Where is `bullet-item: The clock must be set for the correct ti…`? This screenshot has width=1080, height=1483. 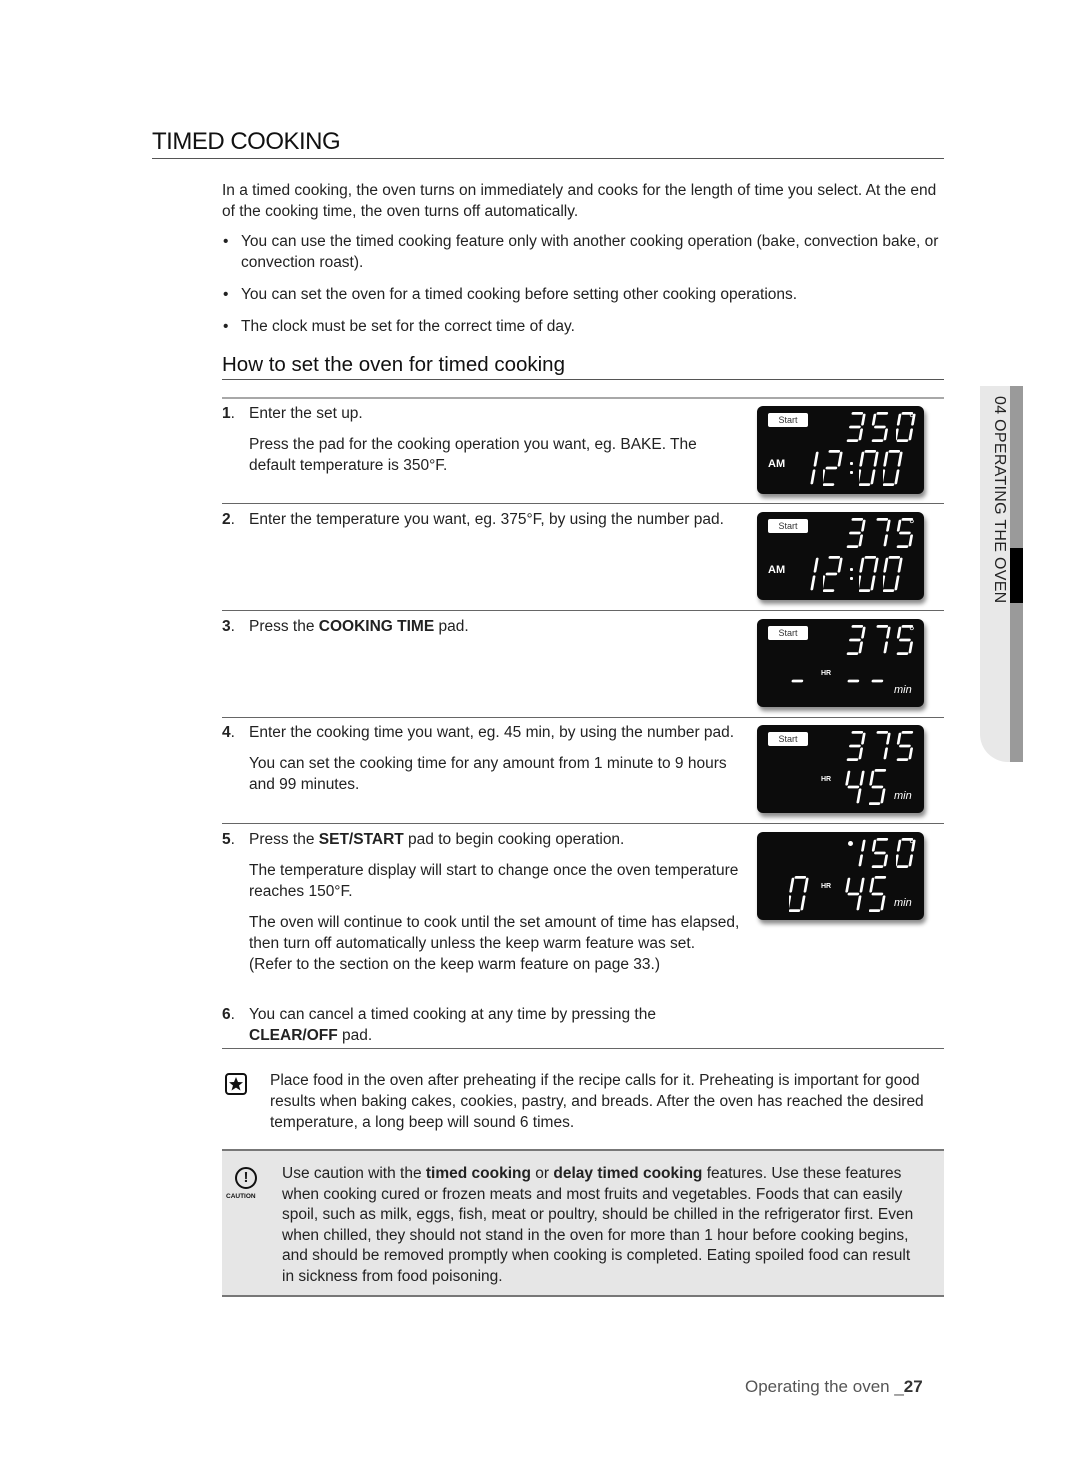
bullet-item: The clock must be set for the correct ti… is located at coordinates (582, 326).